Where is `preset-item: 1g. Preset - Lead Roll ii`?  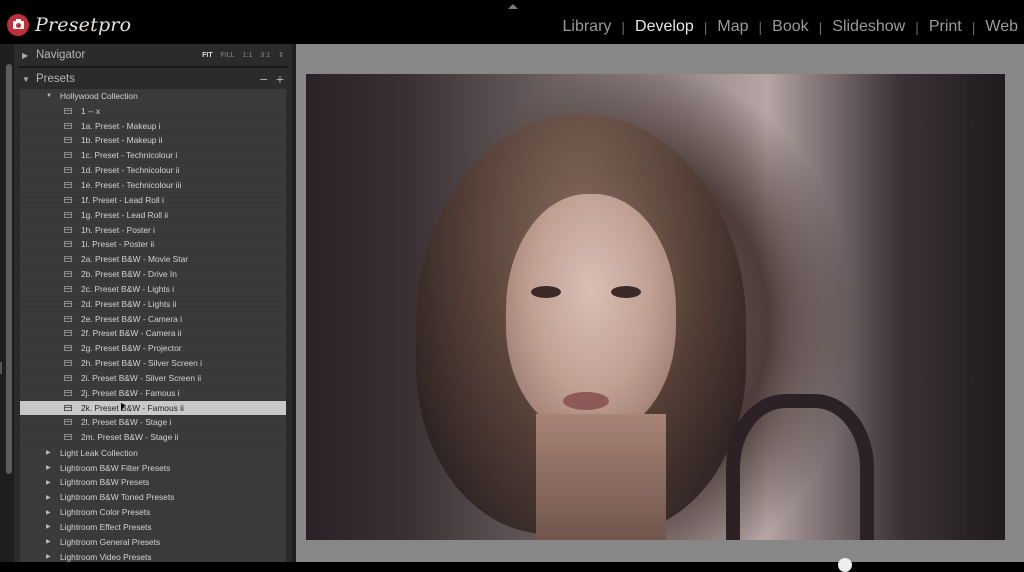 preset-item: 1g. Preset - Lead Roll ii is located at coordinates (153, 215).